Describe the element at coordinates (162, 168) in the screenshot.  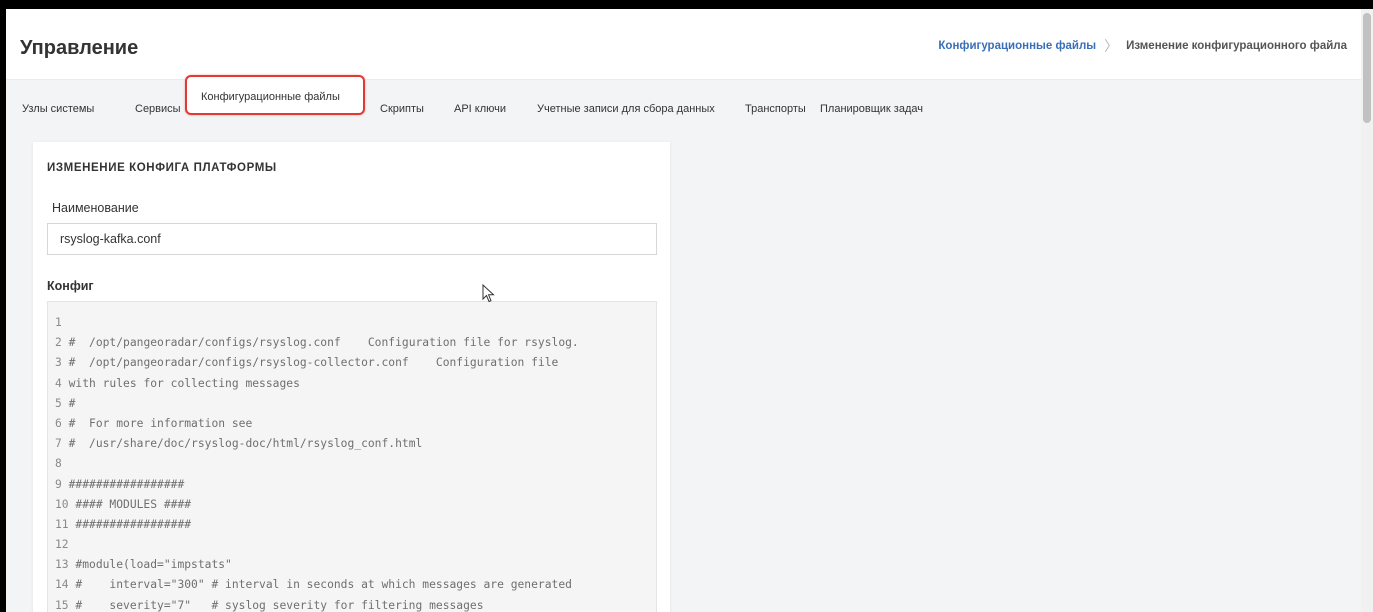
I see `card-title: ИЗМЕНЕНИЕ КОНФИГА ПЛАТФОРМЫ` at that location.